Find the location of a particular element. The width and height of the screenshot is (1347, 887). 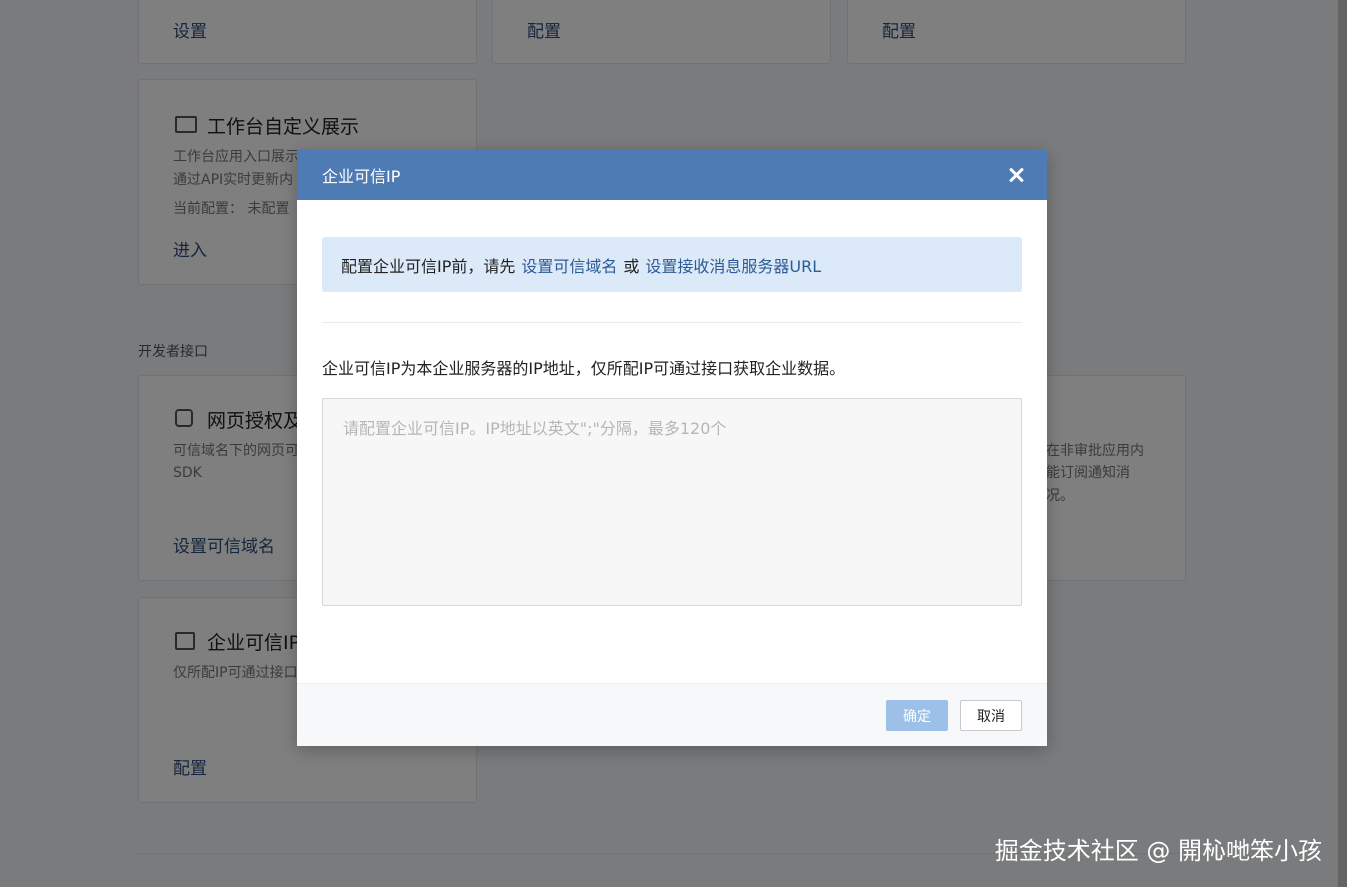

prerequisite-notice: 配置企业可信IP前，请先 设置可信域名 或 设置接收消息服务器URL is located at coordinates (672, 264).